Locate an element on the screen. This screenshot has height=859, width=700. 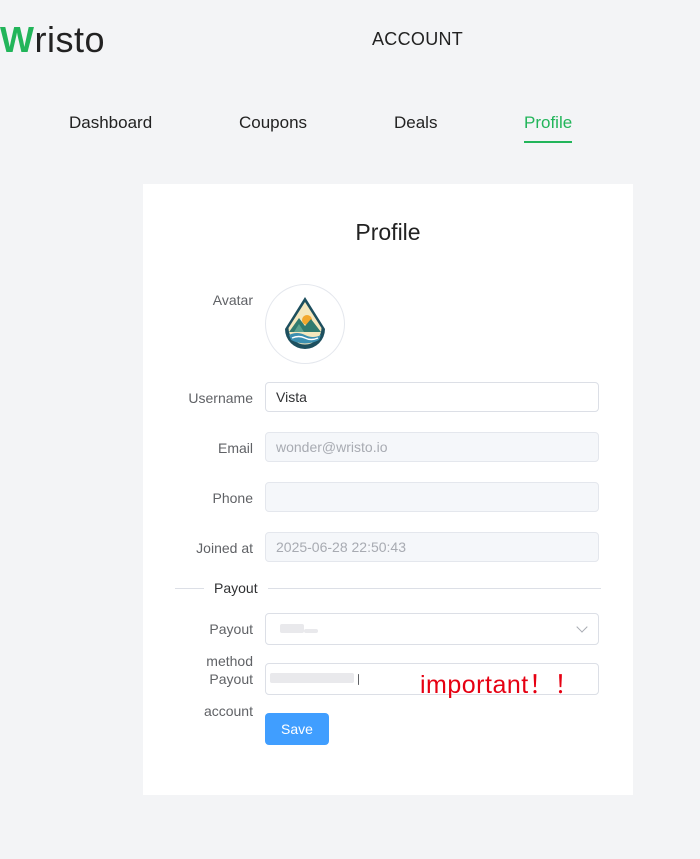
payout-account-label-line1: Payout is located at coordinates (231, 679).